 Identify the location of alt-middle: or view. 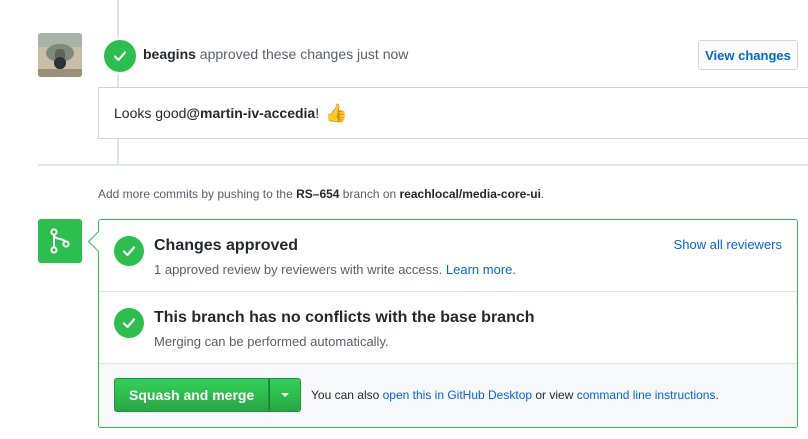
(554, 395).